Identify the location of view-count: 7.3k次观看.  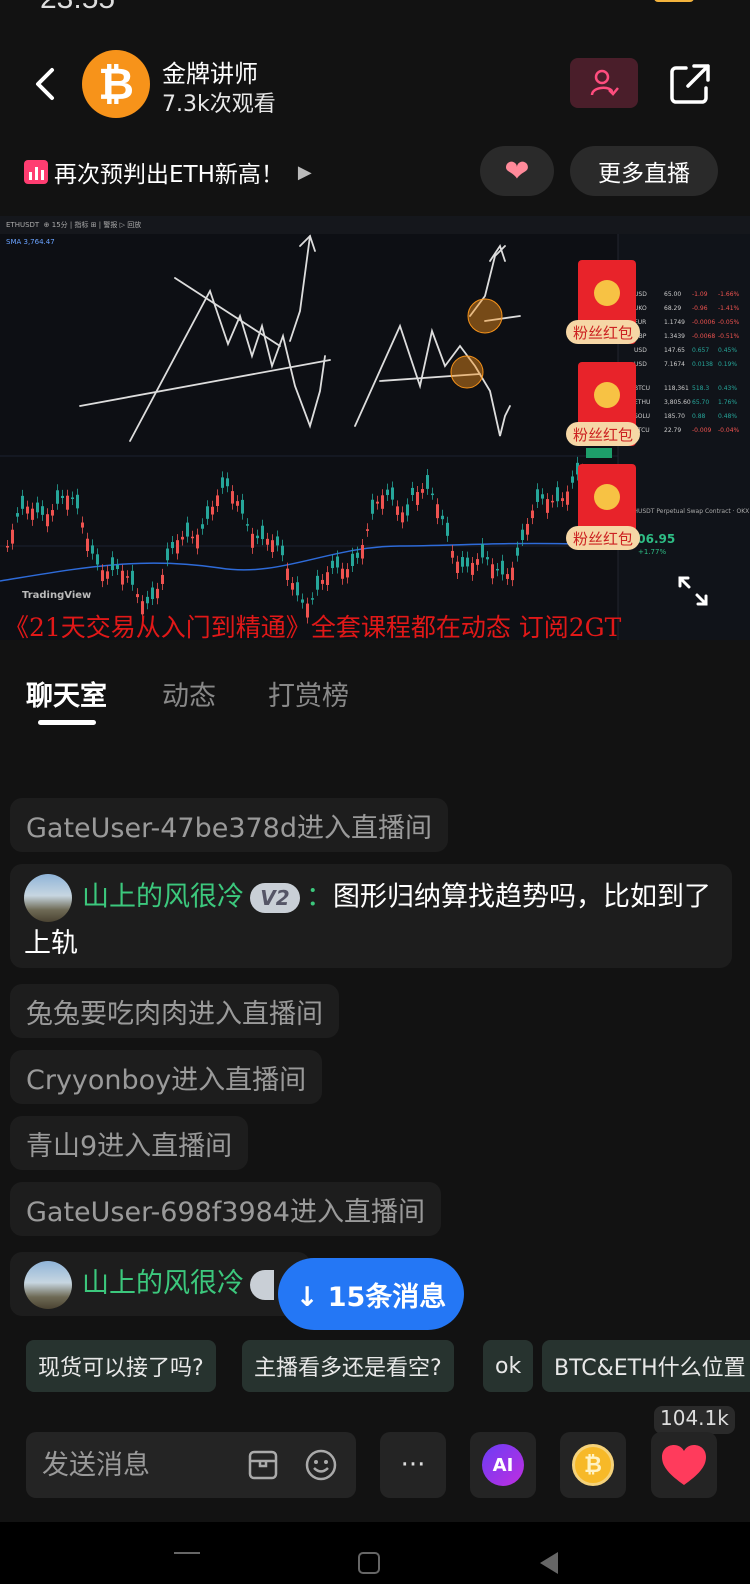
(219, 104).